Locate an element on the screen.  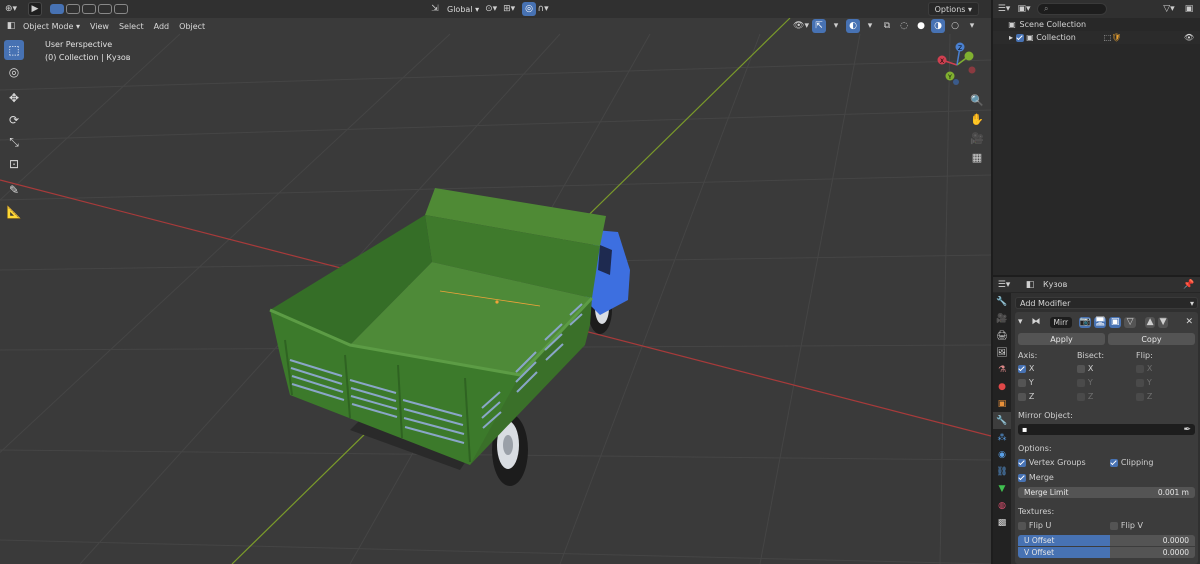
expand-arrow-icon: ▸ is located at coordinates (1011, 37).